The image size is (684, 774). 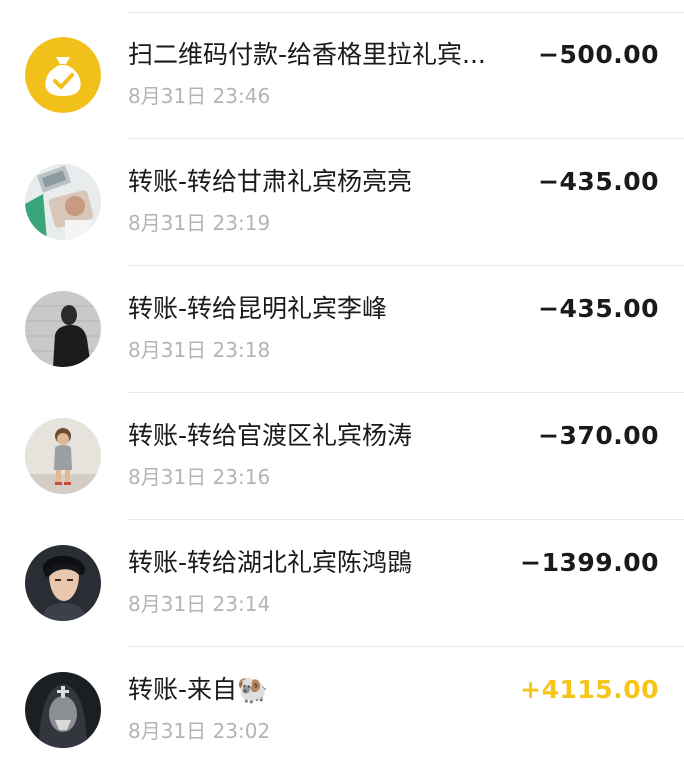 I want to click on money-bag-check-icon, so click(x=63, y=75).